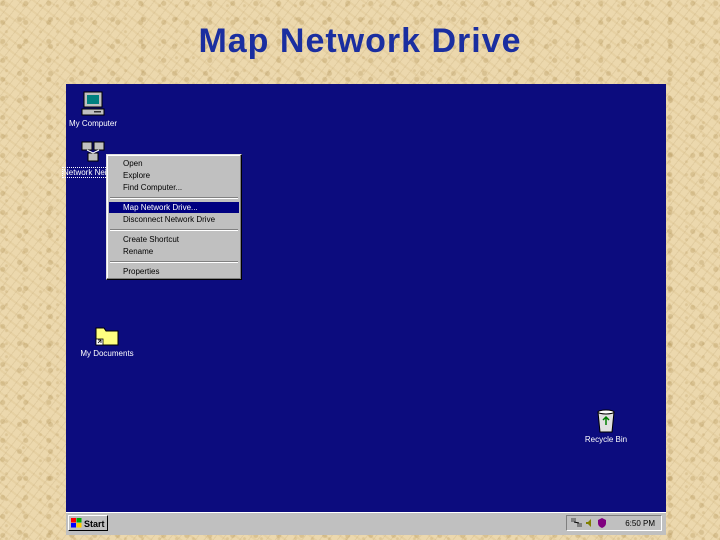  Describe the element at coordinates (94, 524) in the screenshot. I see `start-label: Start` at that location.